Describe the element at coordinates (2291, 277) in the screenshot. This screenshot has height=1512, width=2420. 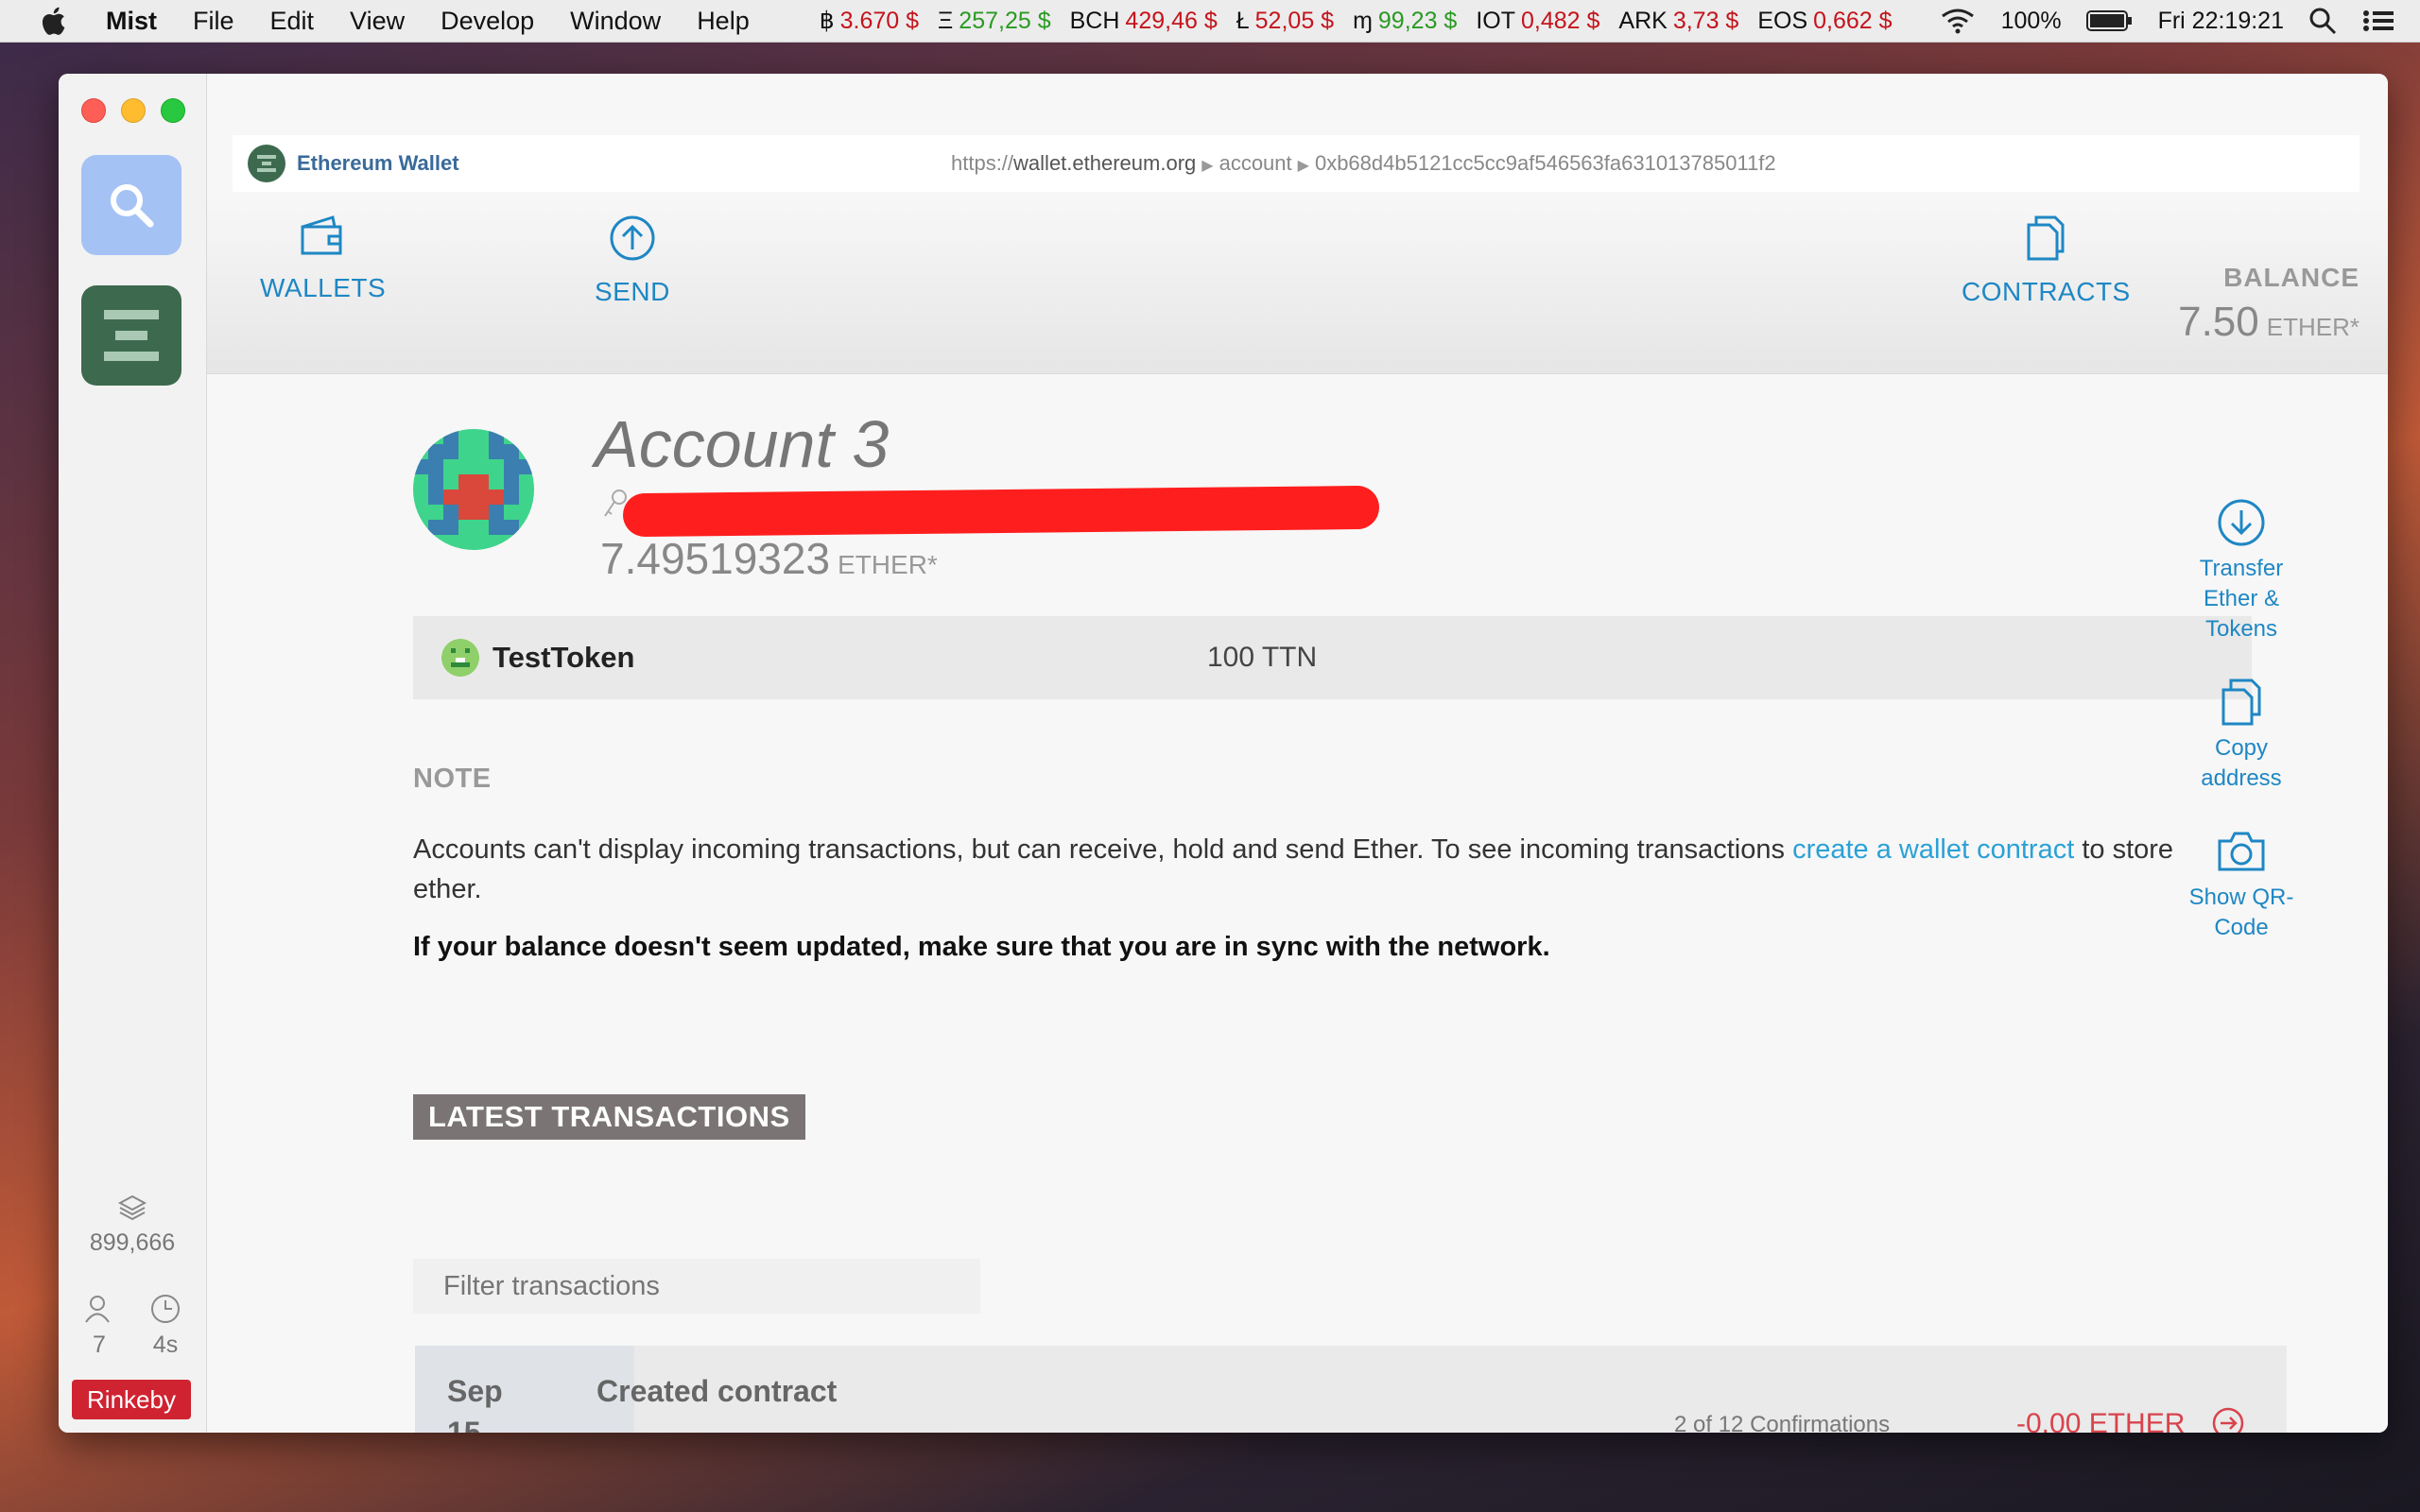
I see `balance-caption: BALANCE` at that location.